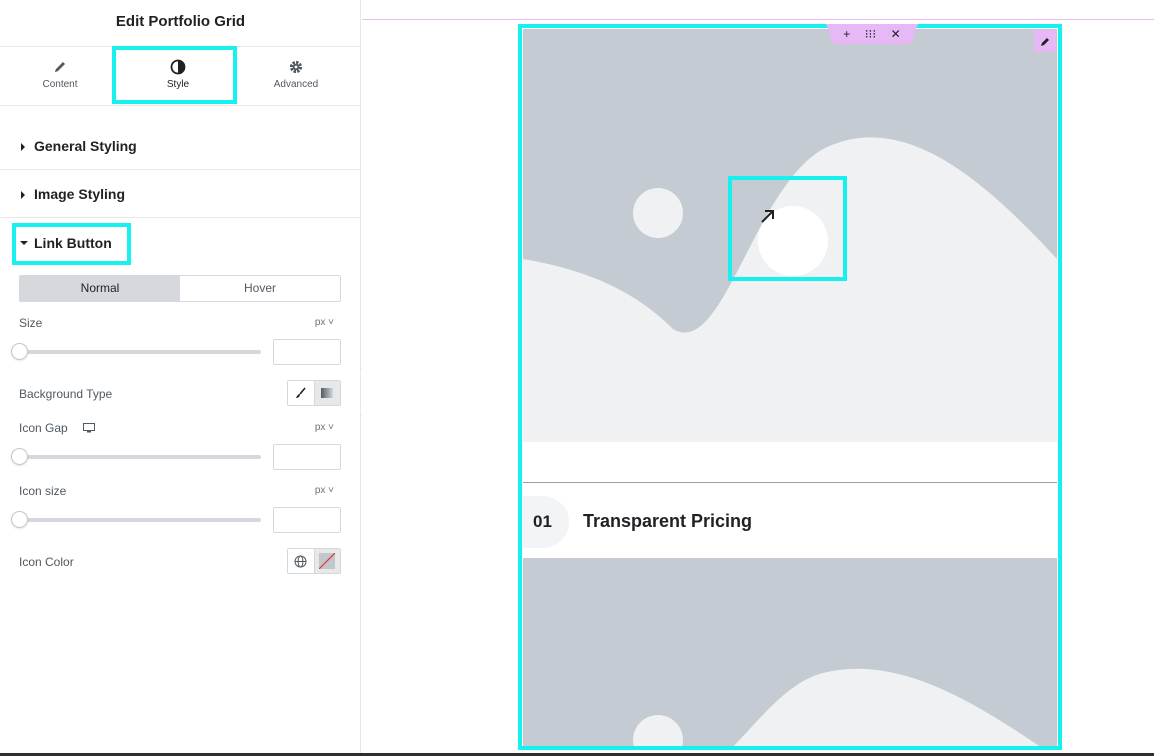 Image resolution: width=1154 pixels, height=756 pixels. What do you see at coordinates (80, 194) in the screenshot?
I see `section-image-label: Image Styling` at bounding box center [80, 194].